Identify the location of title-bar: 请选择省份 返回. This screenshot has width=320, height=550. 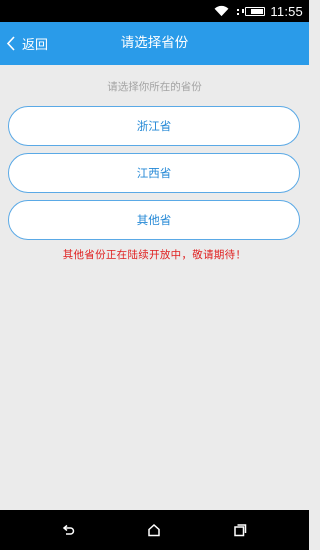
(154, 43).